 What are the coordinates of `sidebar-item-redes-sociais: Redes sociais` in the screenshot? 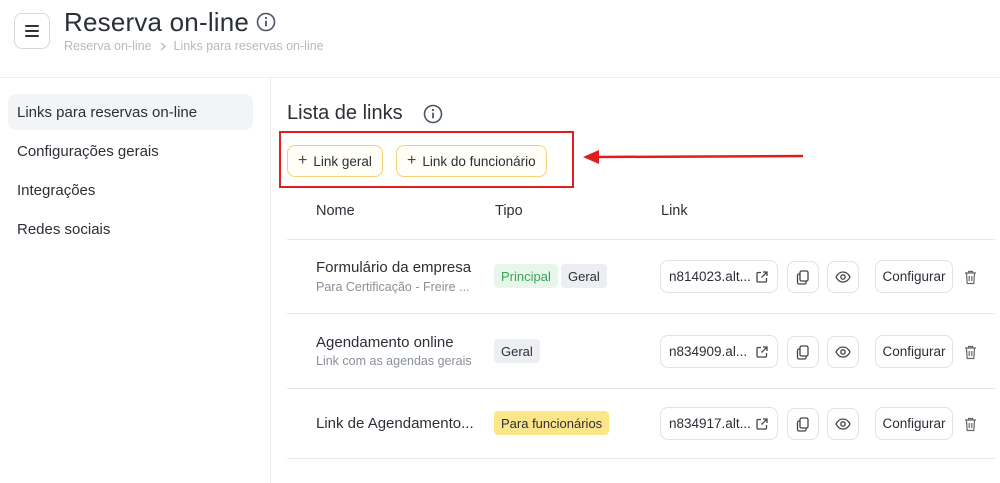 It's located at (130, 229).